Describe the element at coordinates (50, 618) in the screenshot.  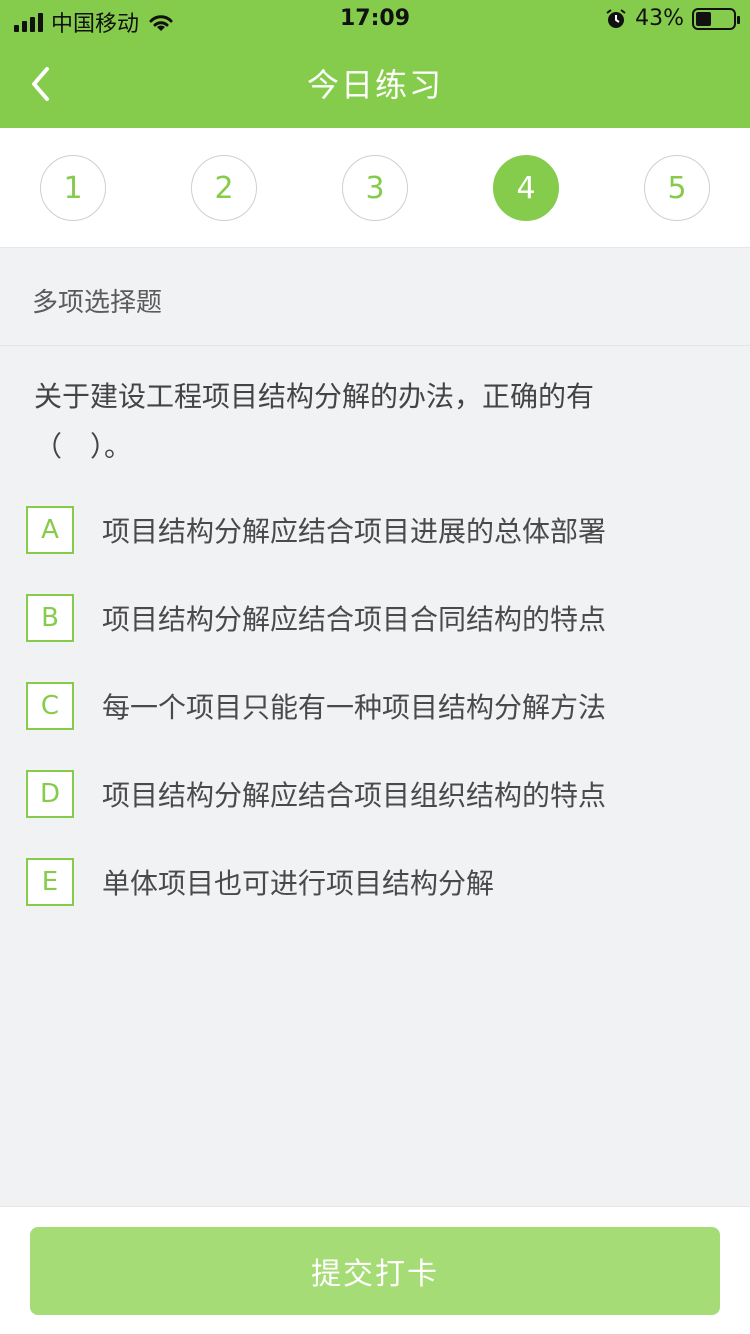
I see `option-b-checkbox: B` at that location.